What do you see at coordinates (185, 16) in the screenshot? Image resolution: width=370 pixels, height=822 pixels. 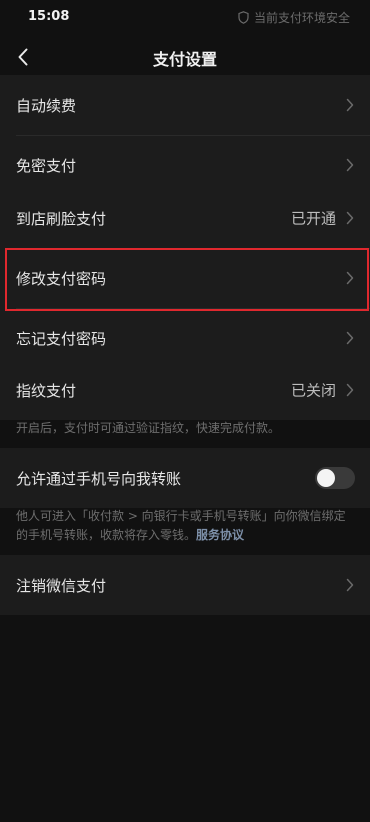 I see `status-bar: 15:08 当前支付环境安全` at bounding box center [185, 16].